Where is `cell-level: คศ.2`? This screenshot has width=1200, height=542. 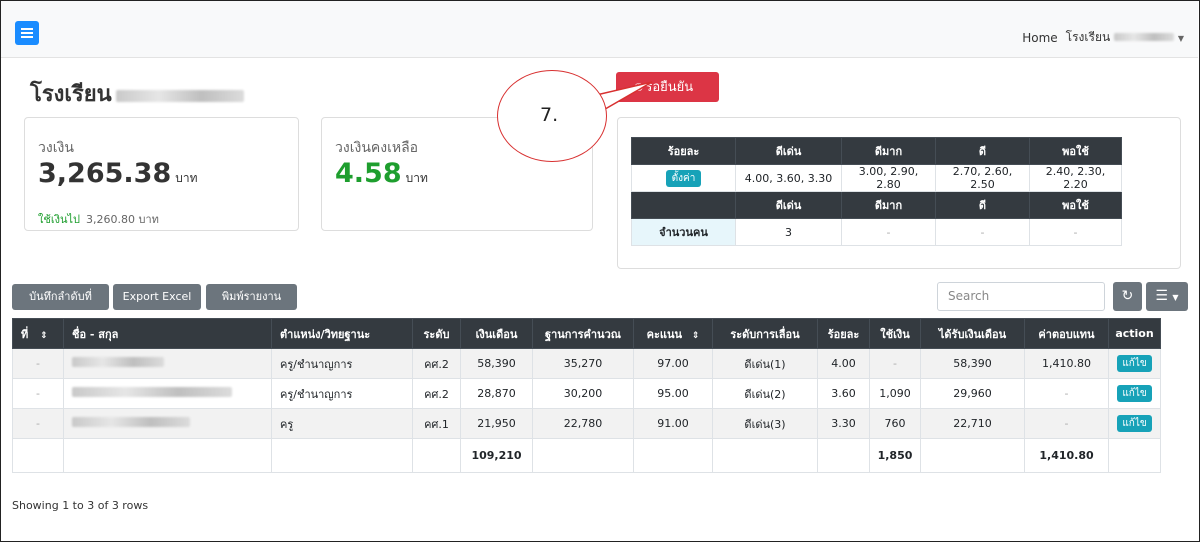
cell-level: คศ.2 is located at coordinates (436, 363).